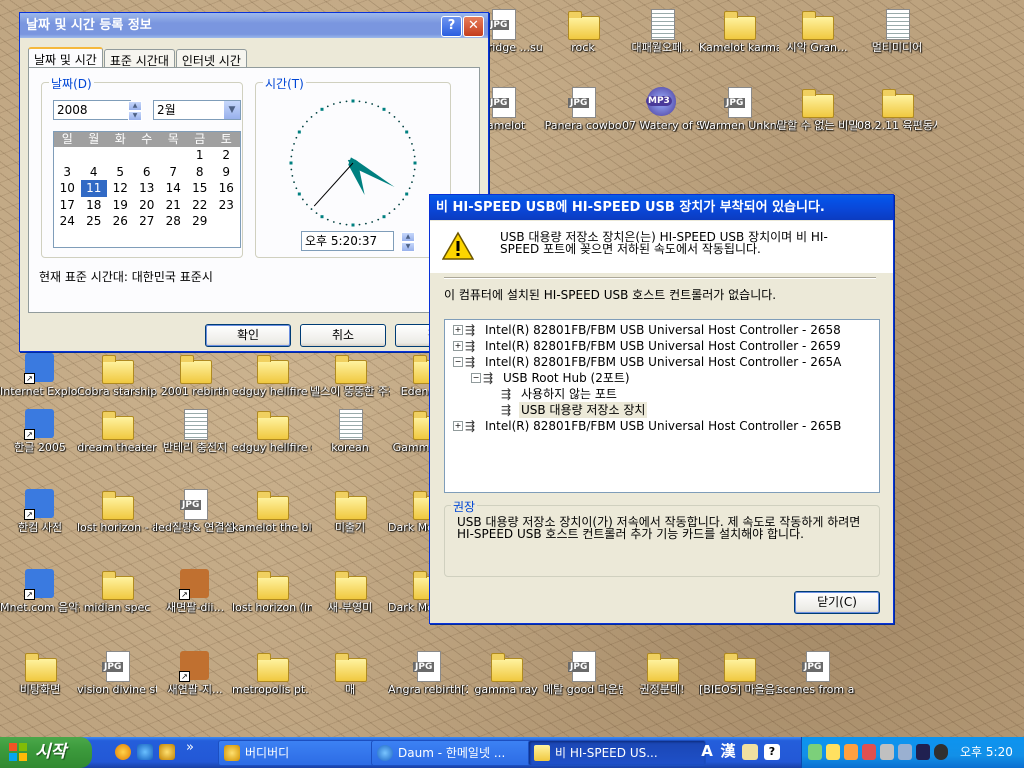 This screenshot has width=1024, height=768. I want to click on calendar-day: 25, so click(94, 221).